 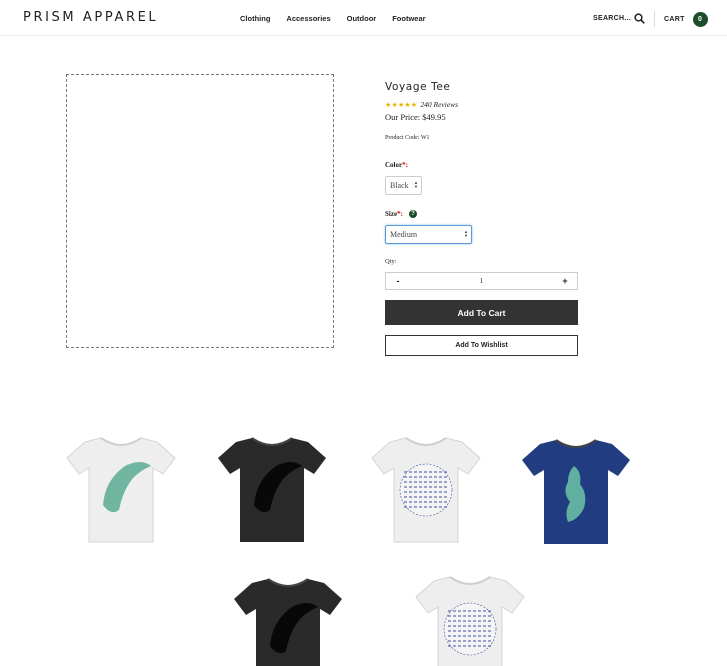 I want to click on qty-increment-button: +, so click(x=565, y=281).